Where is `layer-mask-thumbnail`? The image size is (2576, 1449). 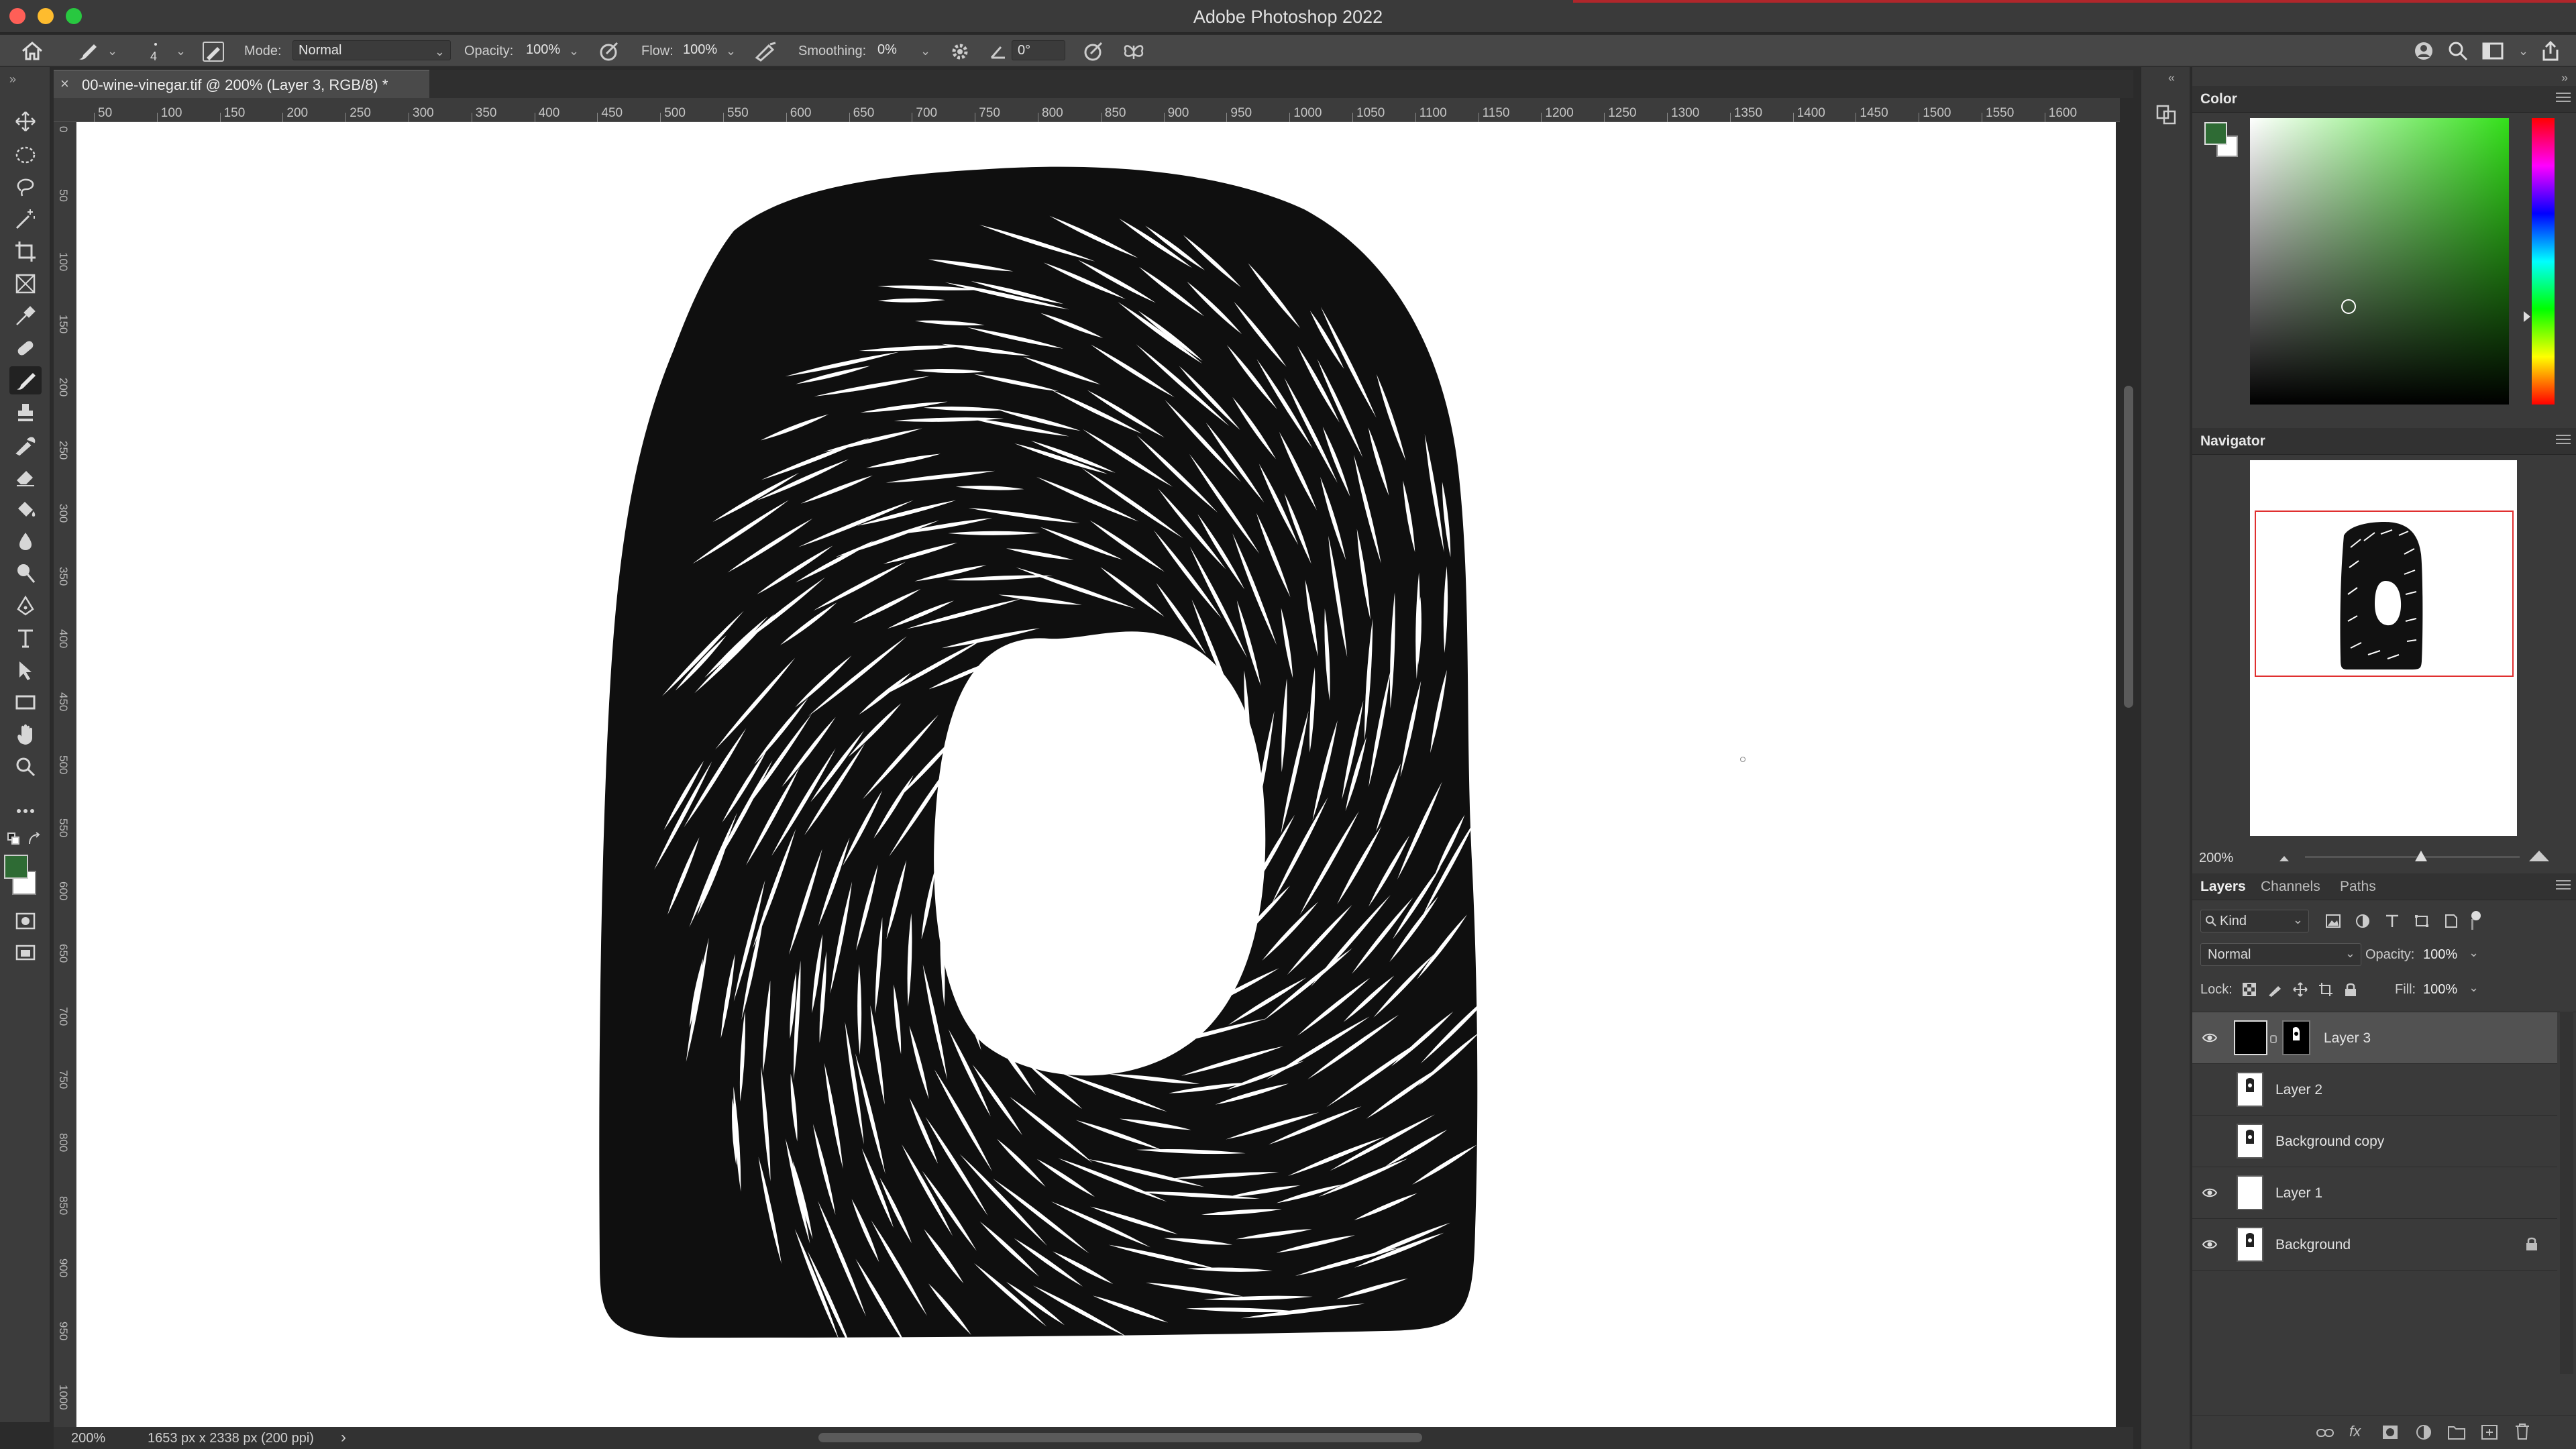 layer-mask-thumbnail is located at coordinates (2296, 1037).